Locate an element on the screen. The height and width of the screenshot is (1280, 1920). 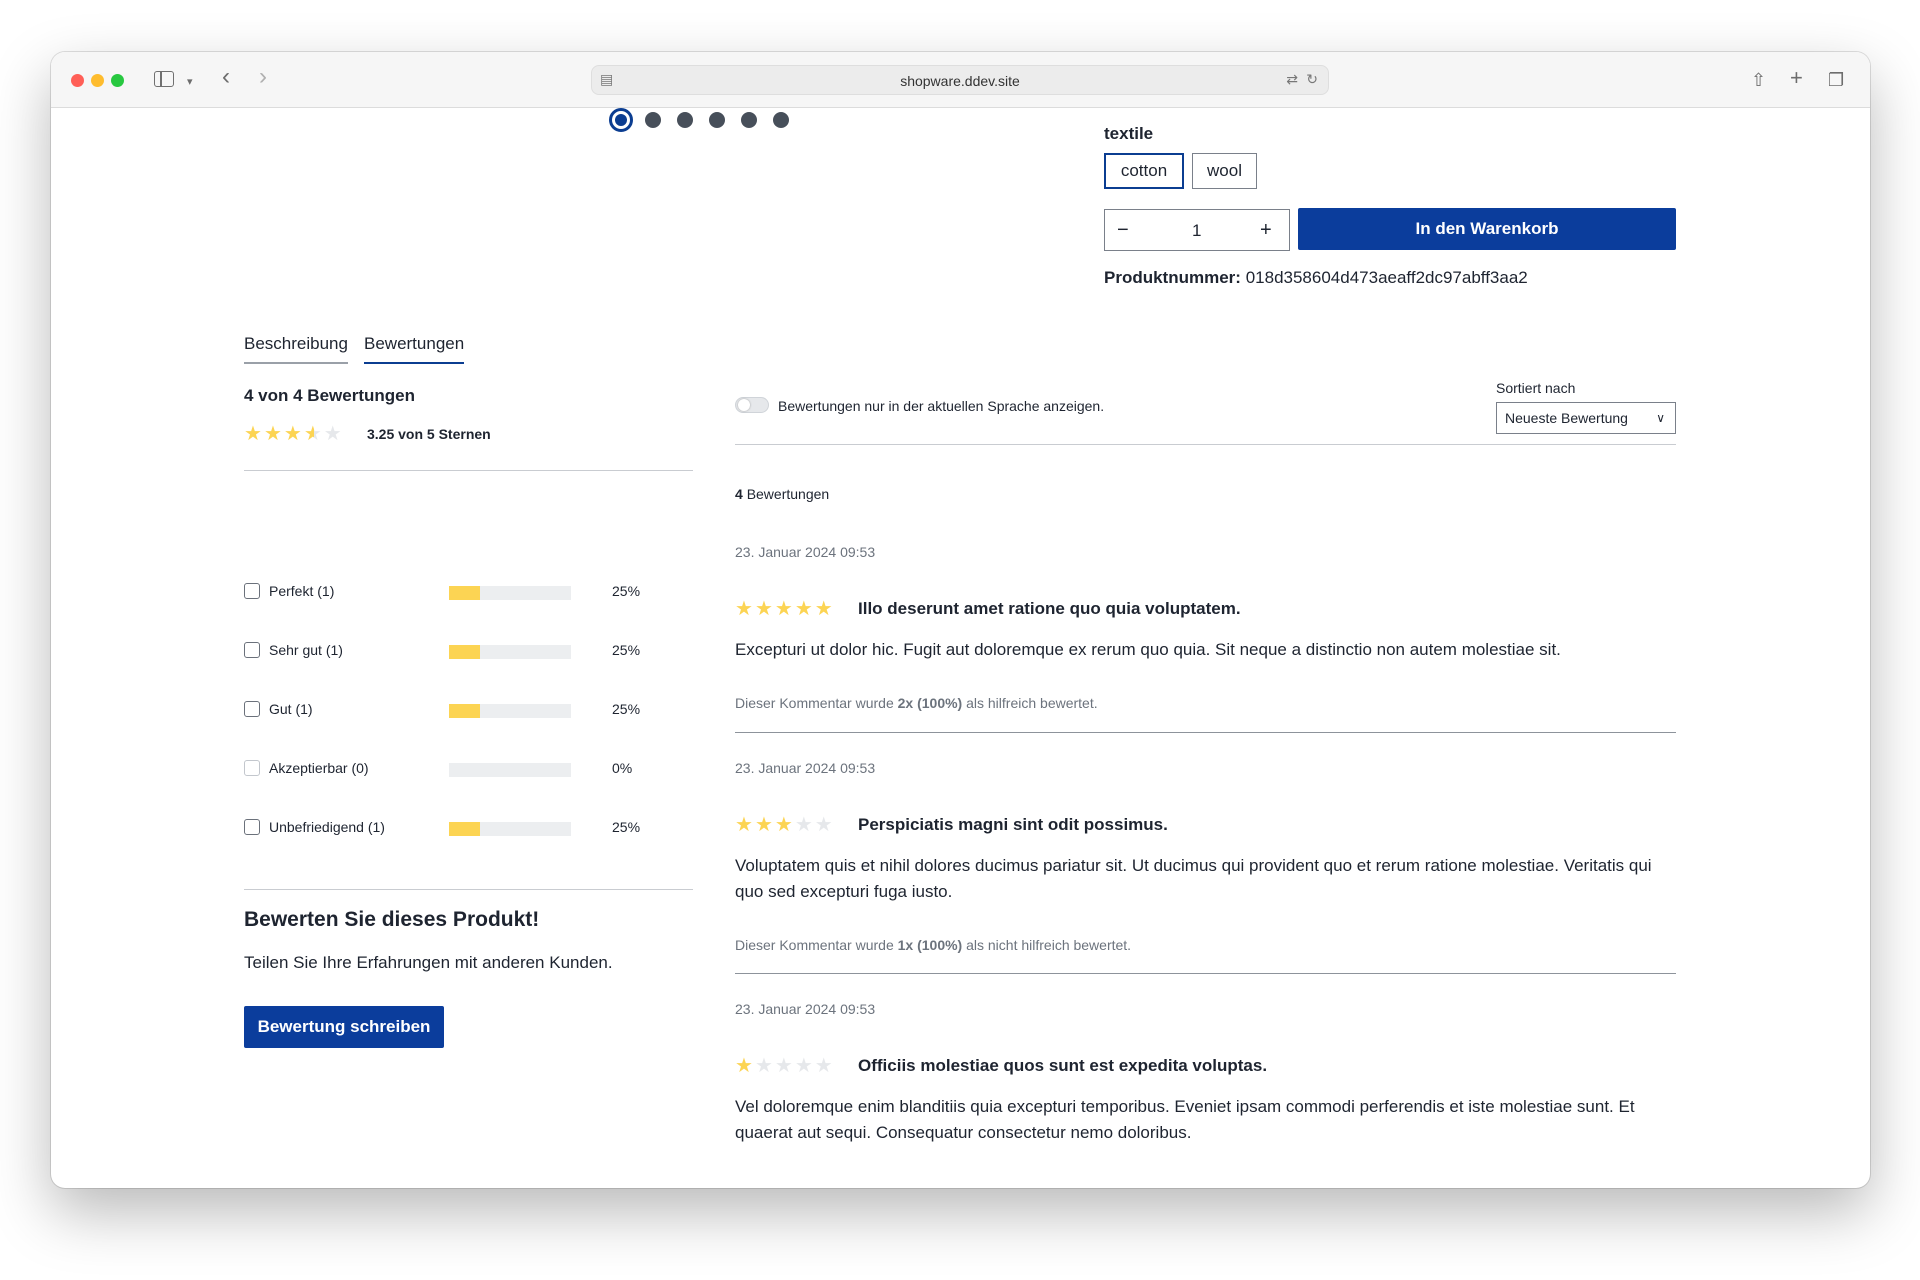
tabs-overview-icon: ❐ is located at coordinates (1836, 80).